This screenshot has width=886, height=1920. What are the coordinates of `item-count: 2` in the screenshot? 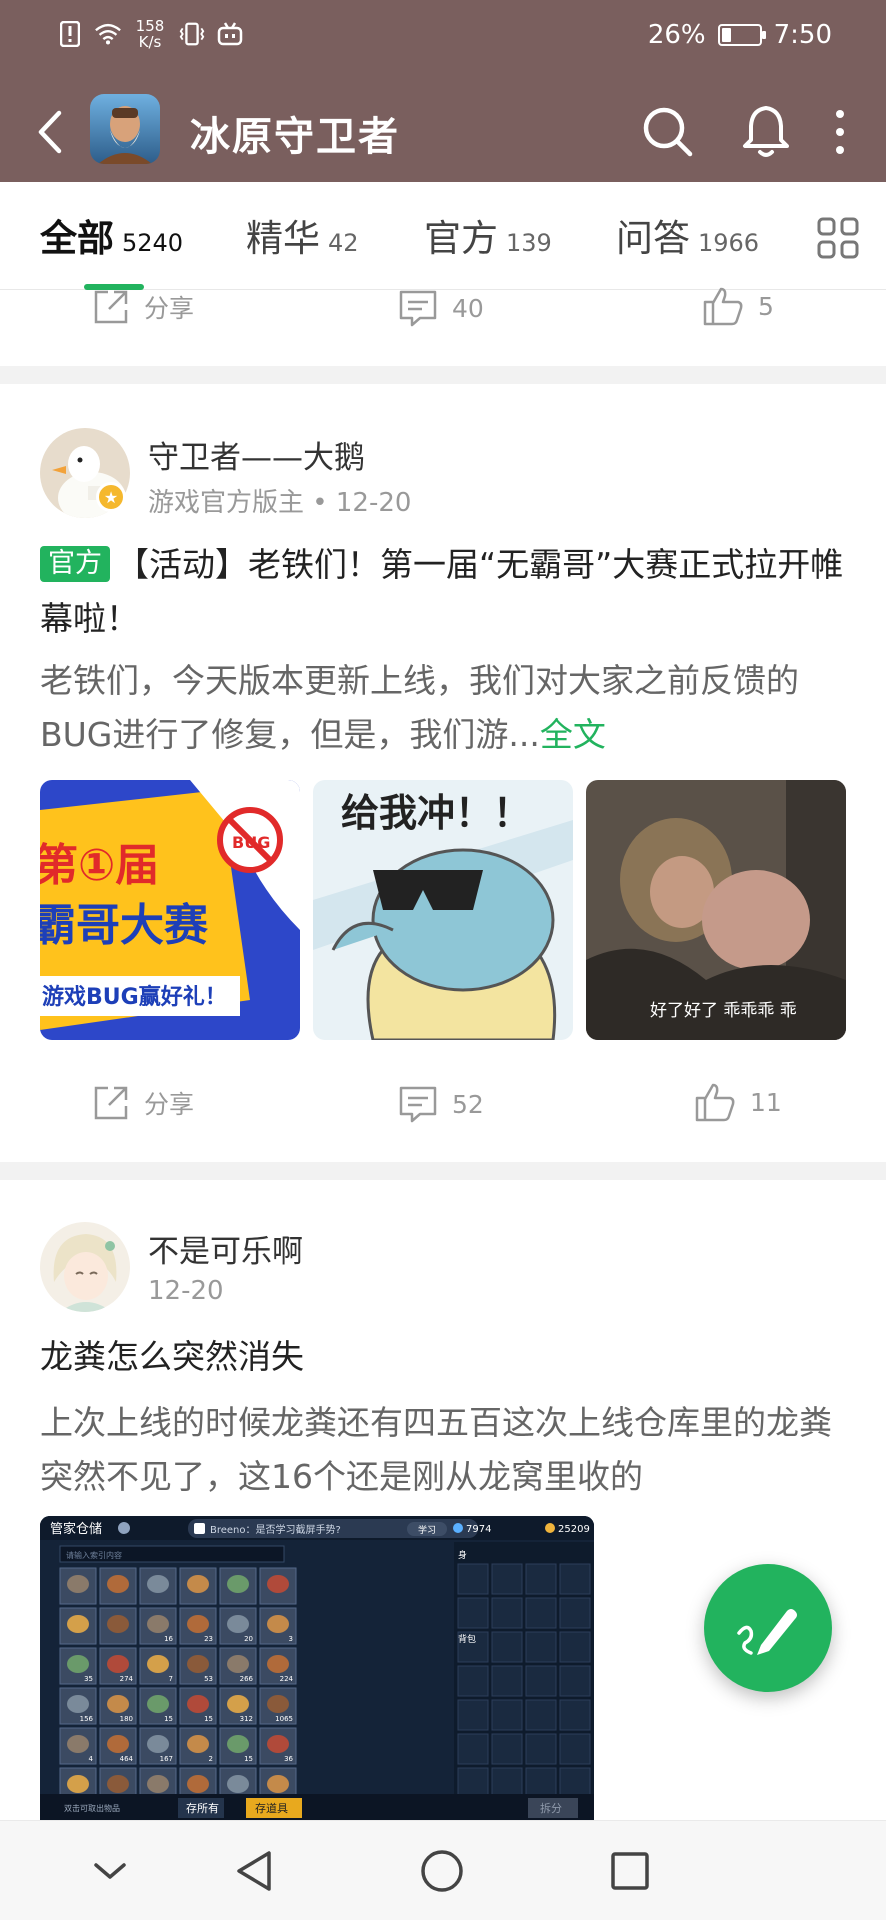 It's located at (211, 1759).